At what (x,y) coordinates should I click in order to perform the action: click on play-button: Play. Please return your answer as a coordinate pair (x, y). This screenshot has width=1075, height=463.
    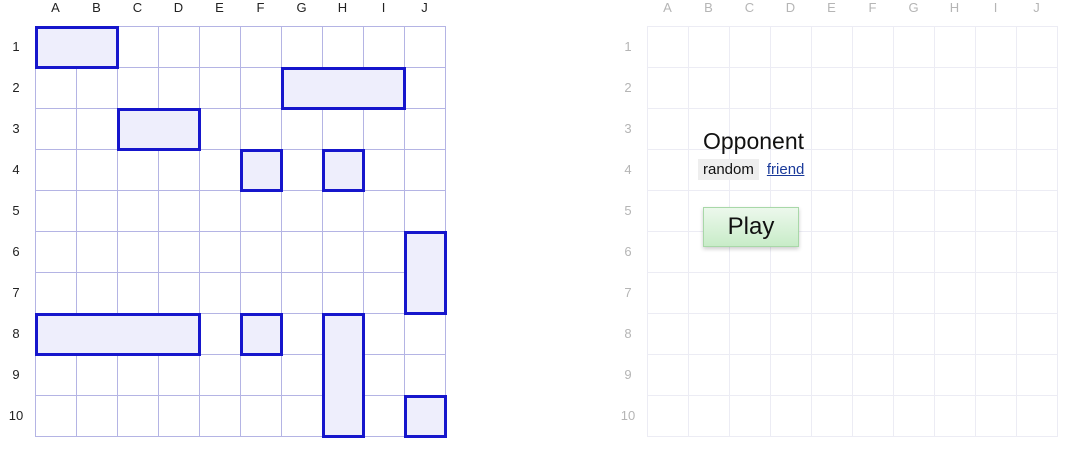
    Looking at the image, I should click on (751, 227).